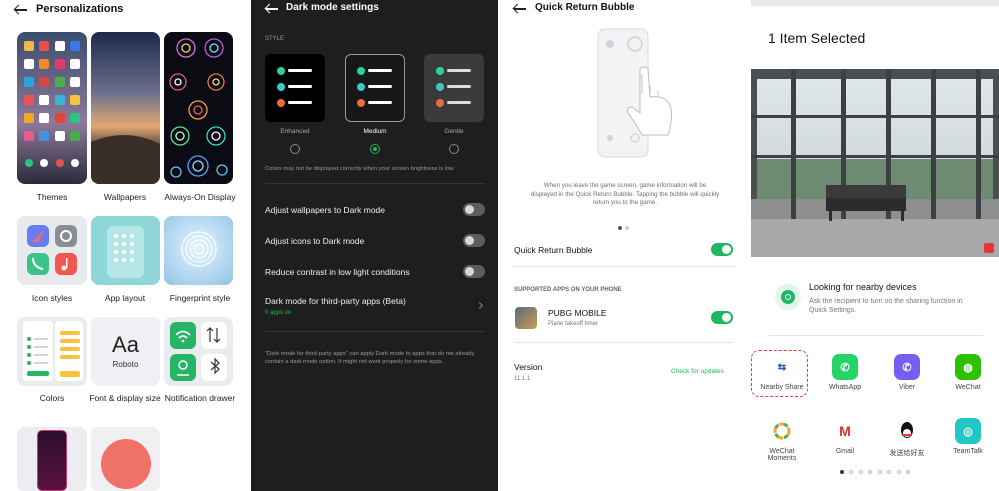 The width and height of the screenshot is (999, 491). I want to click on radio-enhanced, so click(295, 149).